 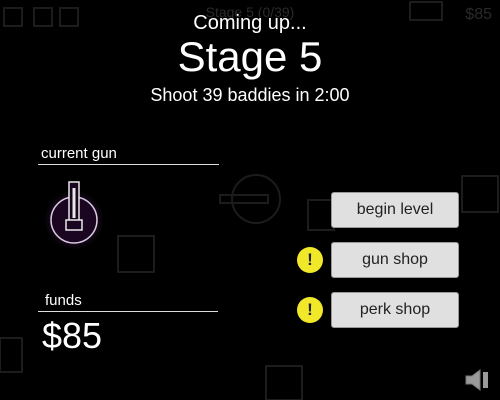 What do you see at coordinates (128, 302) in the screenshot?
I see `funds-label: funds` at bounding box center [128, 302].